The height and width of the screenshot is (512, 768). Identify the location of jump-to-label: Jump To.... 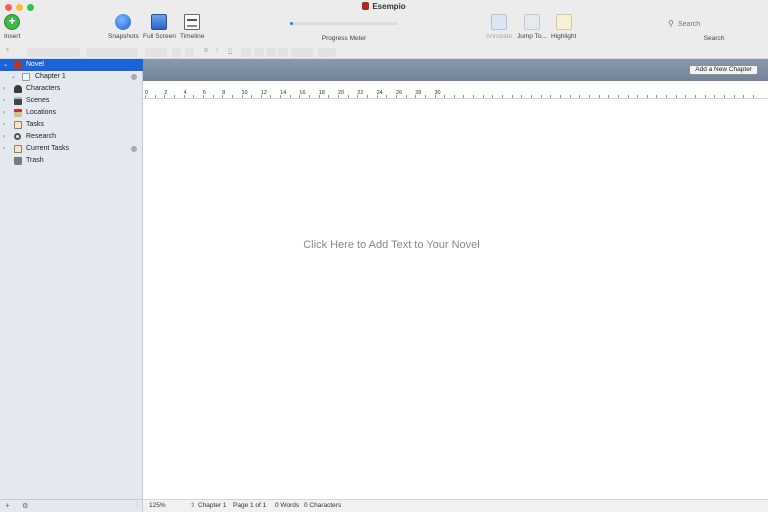
(532, 36).